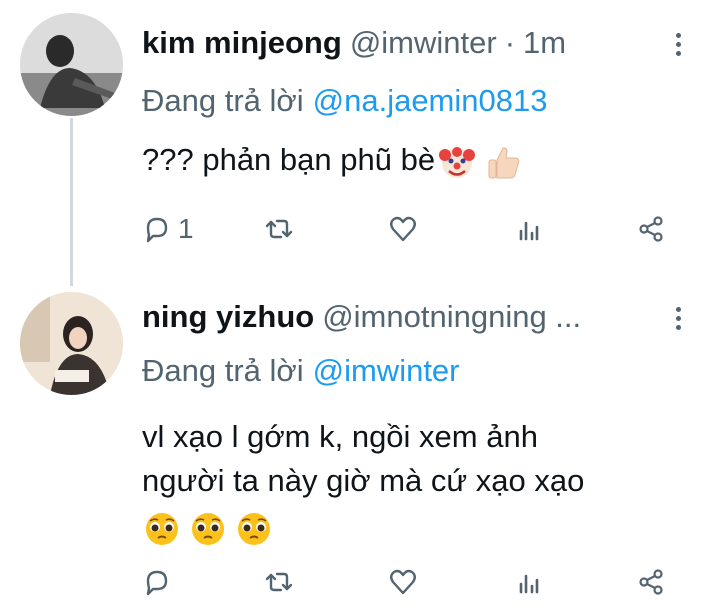  What do you see at coordinates (363, 480) in the screenshot?
I see `tweet-text-line: người ta này giờ mà cứ xạo xạo` at bounding box center [363, 480].